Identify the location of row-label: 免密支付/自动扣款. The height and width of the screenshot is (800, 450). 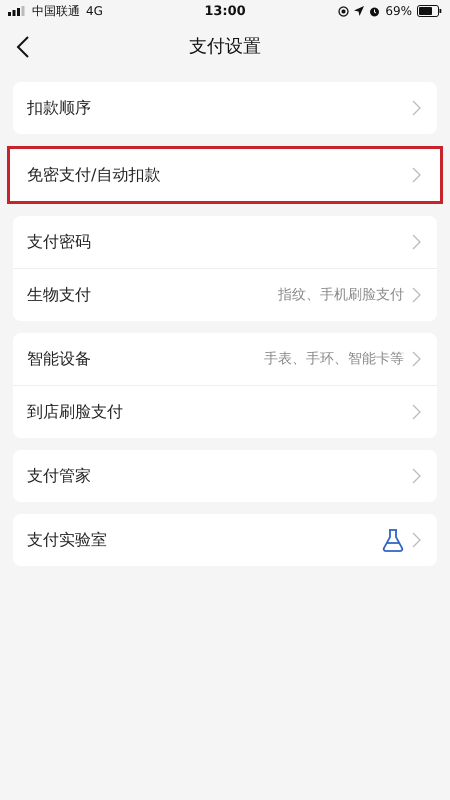
(94, 175).